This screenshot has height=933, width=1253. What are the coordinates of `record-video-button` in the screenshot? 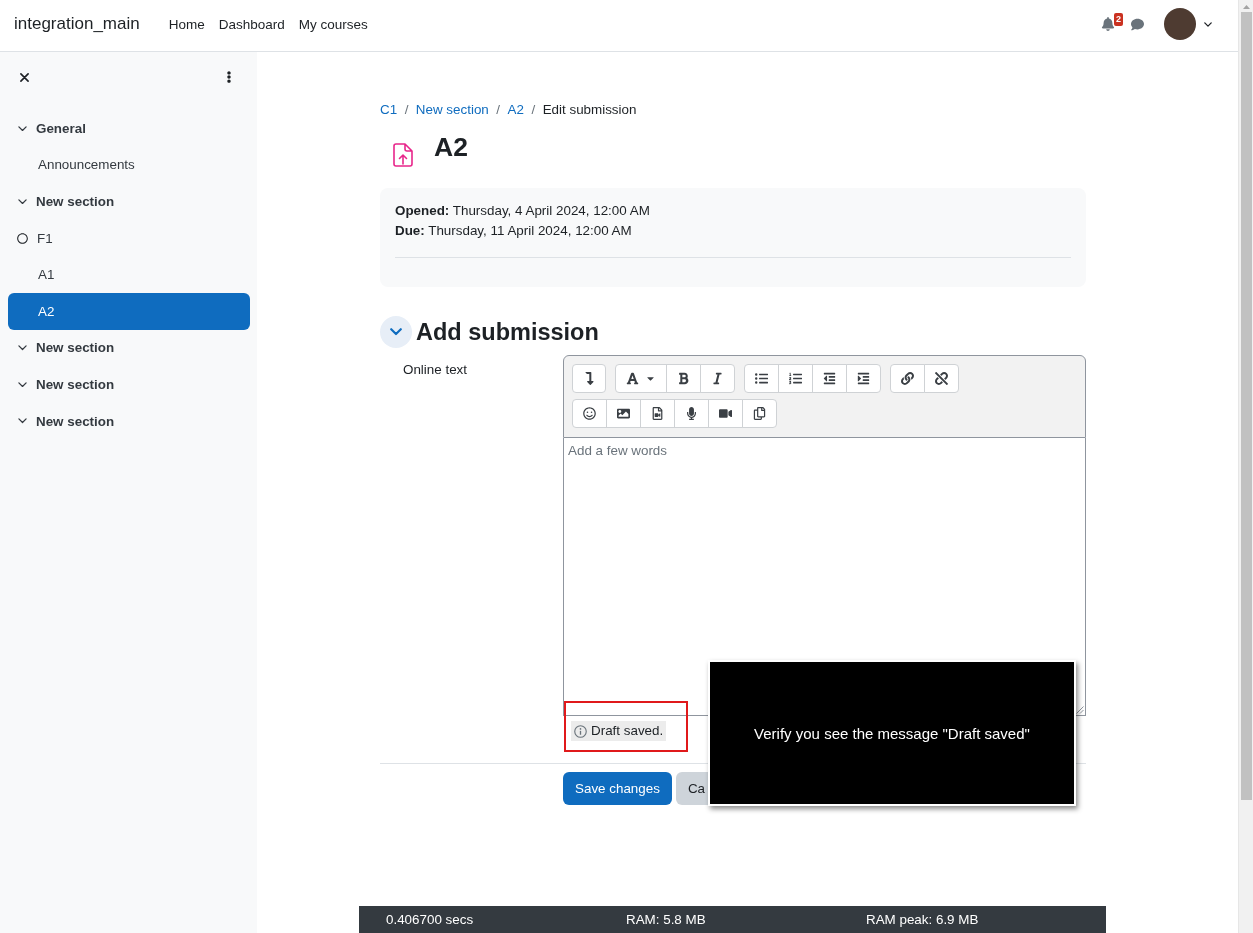 It's located at (725, 413).